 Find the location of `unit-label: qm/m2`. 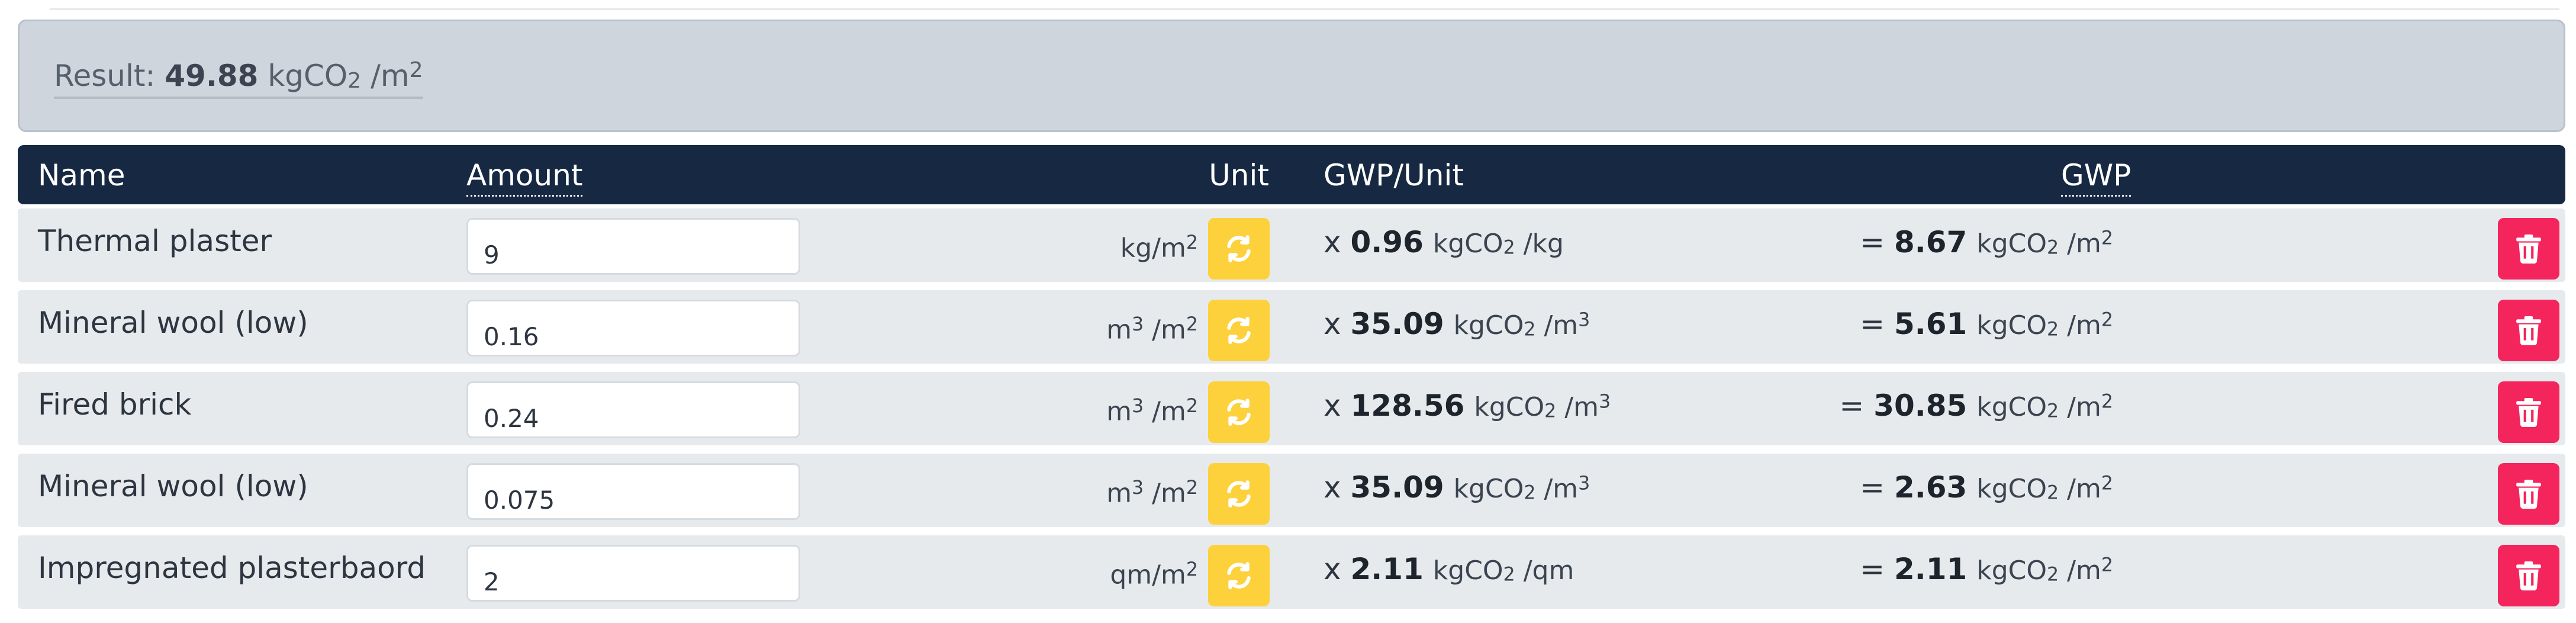

unit-label: qm/m2 is located at coordinates (1154, 575).